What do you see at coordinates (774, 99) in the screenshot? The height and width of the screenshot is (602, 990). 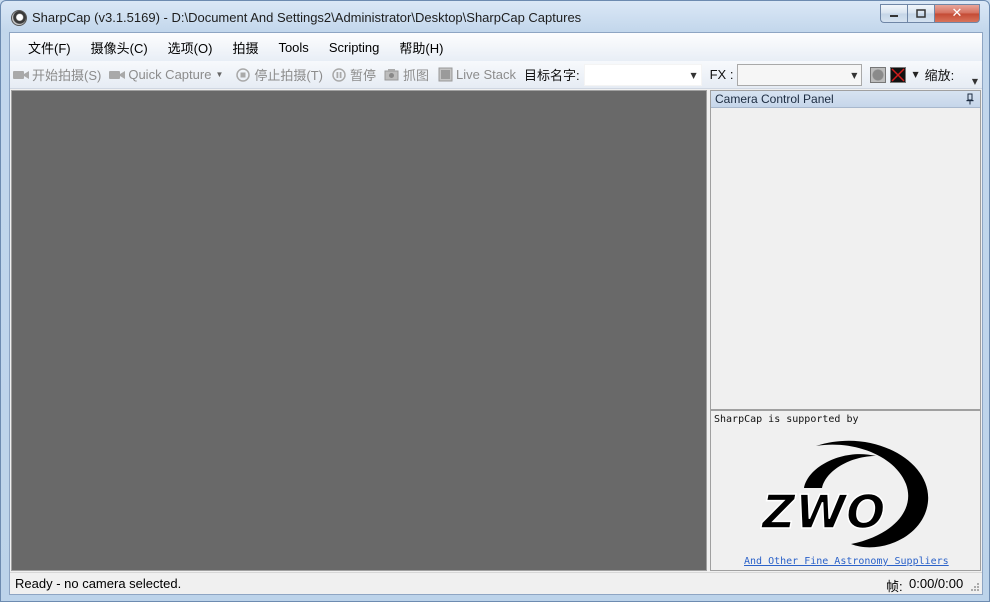 I see `camera-control-panel-title: Camera Control Panel` at bounding box center [774, 99].